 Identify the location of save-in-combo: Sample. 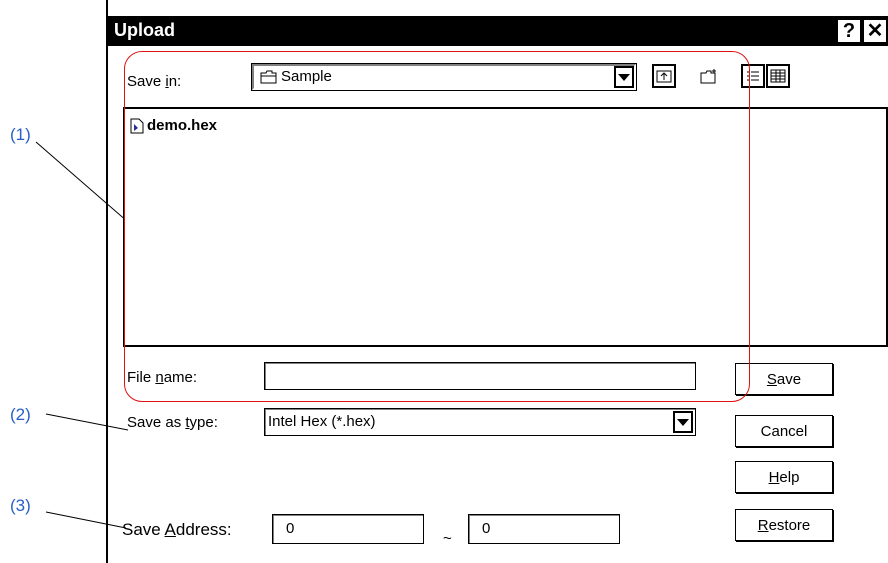
(444, 77).